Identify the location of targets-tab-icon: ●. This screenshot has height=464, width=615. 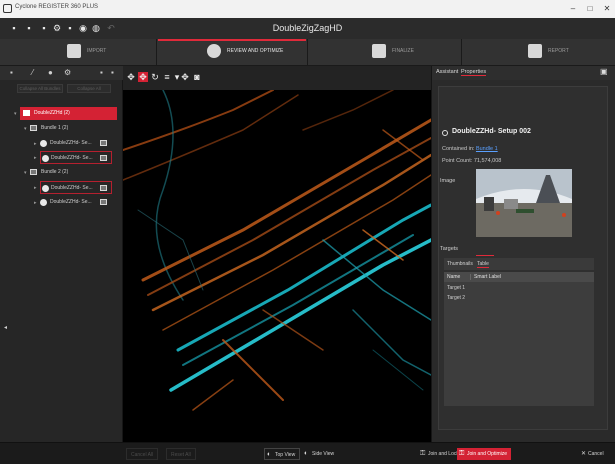
(52, 73).